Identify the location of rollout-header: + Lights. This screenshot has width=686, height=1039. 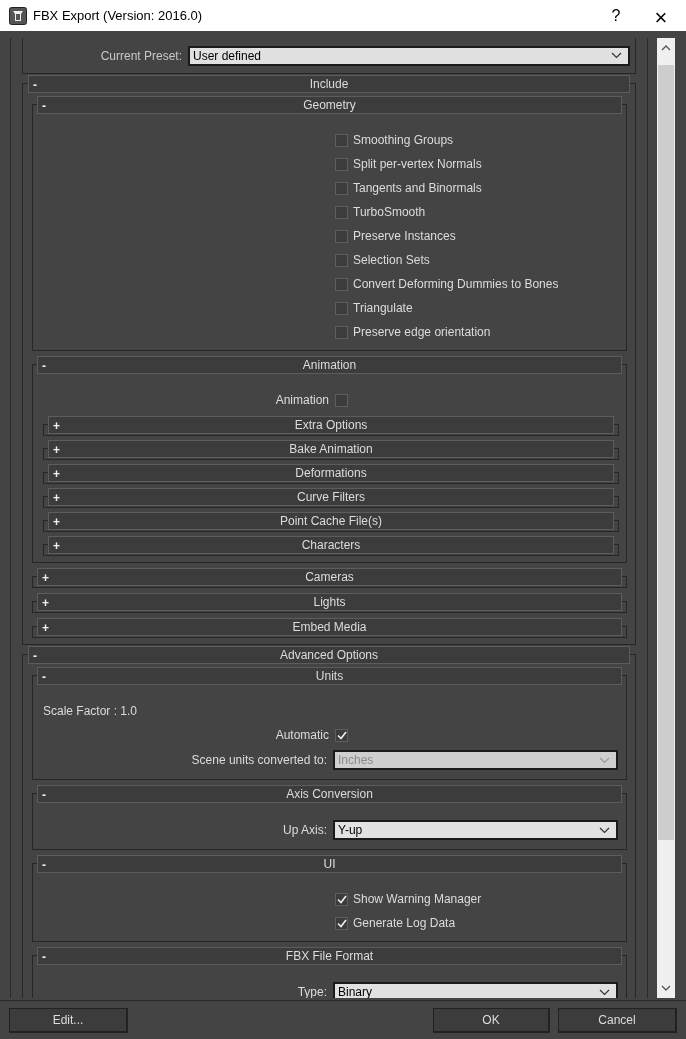
(329, 602).